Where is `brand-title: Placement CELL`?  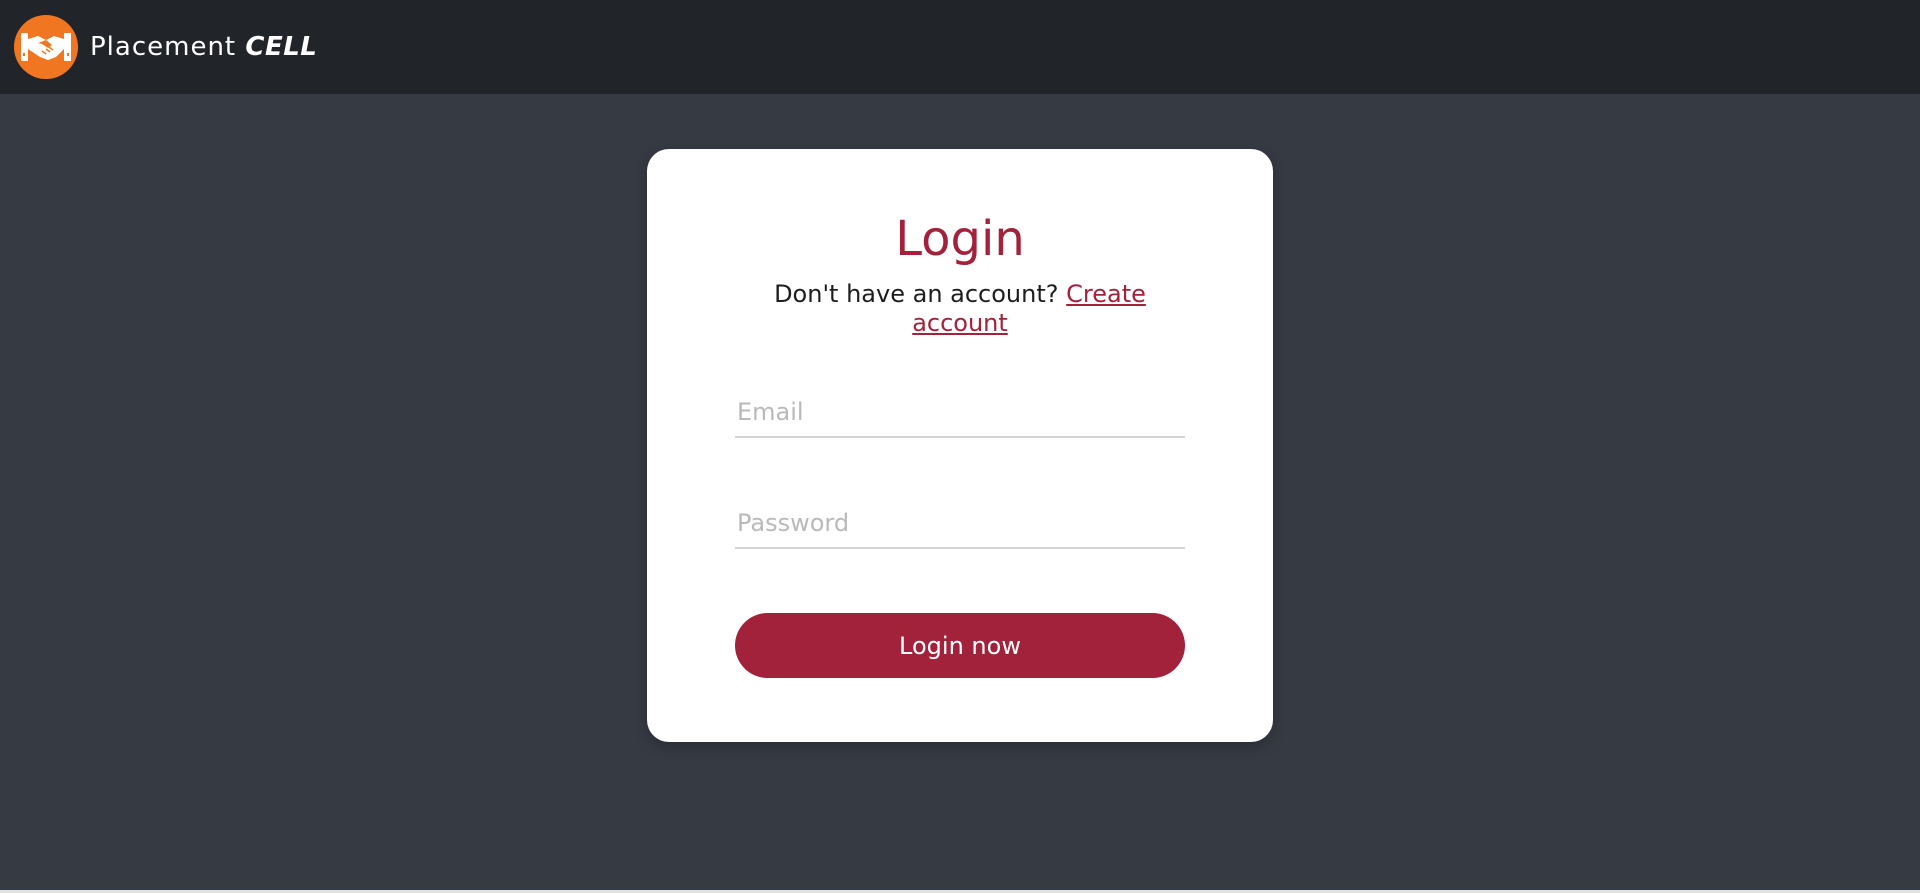
brand-title: Placement CELL is located at coordinates (203, 47).